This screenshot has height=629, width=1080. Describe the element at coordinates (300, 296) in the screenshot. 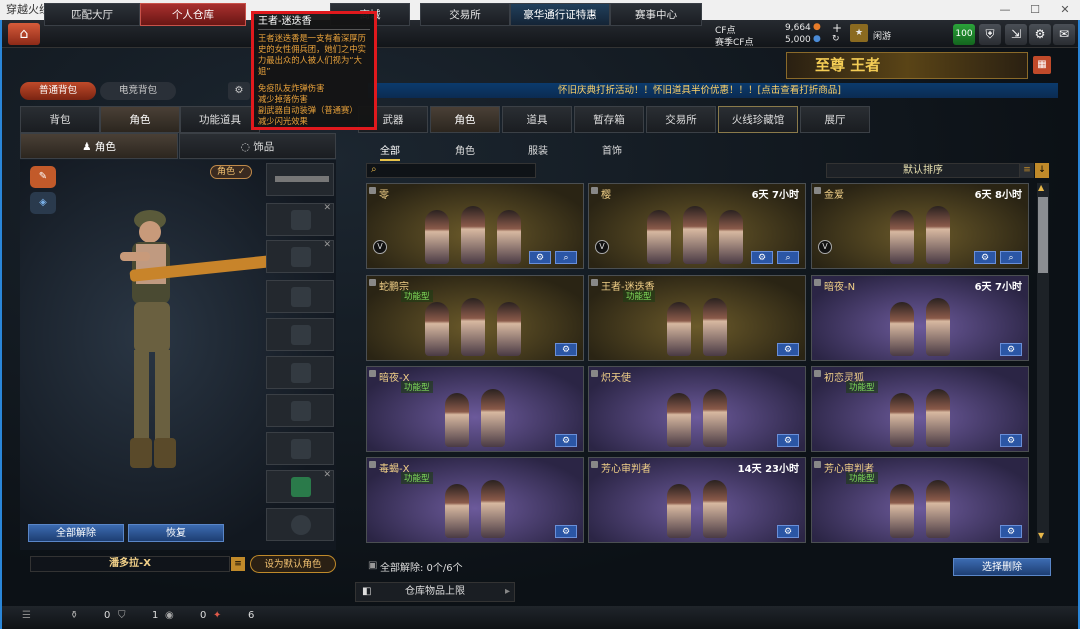

I see `vest-slot` at that location.